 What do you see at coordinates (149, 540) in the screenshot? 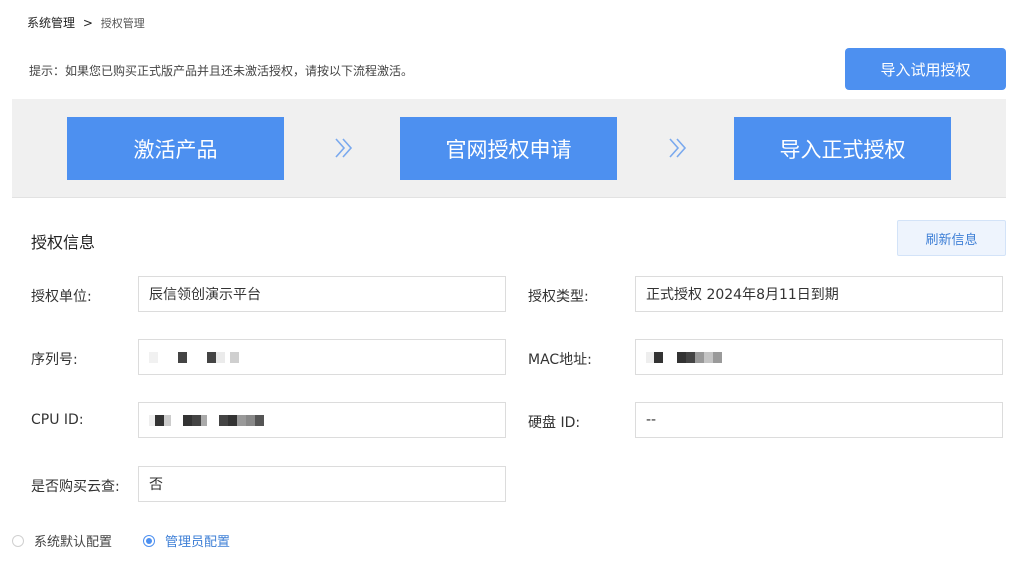
I see `radio-checked-icon` at bounding box center [149, 540].